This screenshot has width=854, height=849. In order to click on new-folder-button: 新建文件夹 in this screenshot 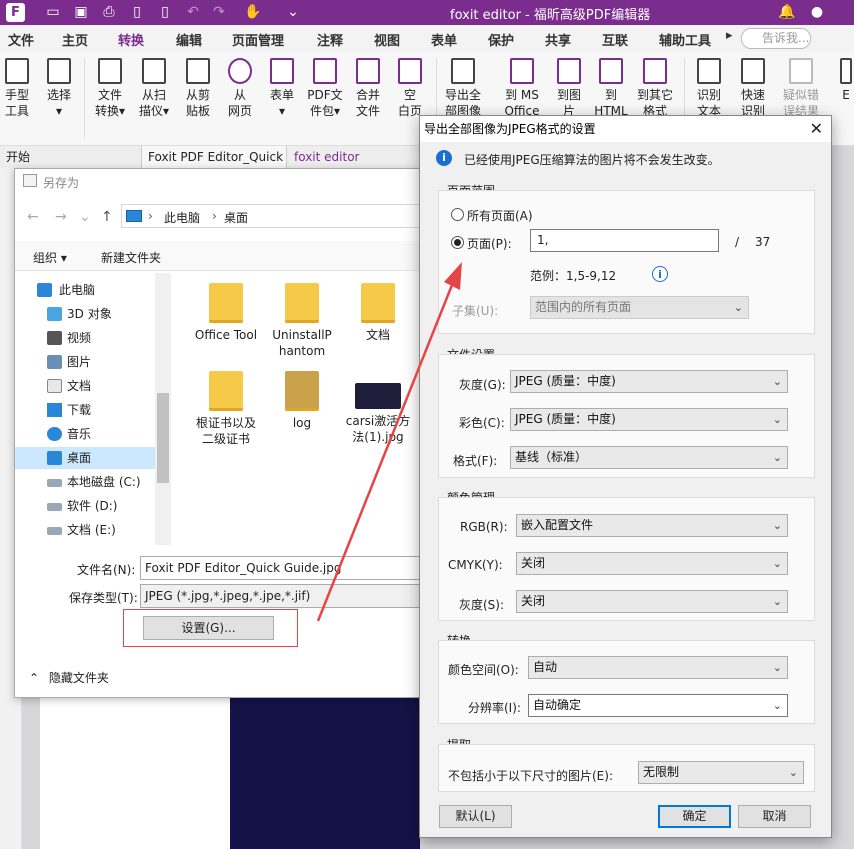, I will do `click(131, 257)`.